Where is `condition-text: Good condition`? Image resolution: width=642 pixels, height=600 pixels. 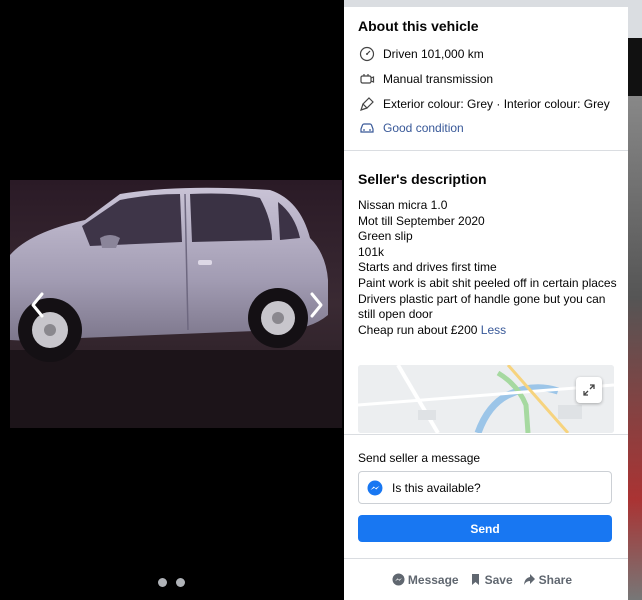 condition-text: Good condition is located at coordinates (423, 128).